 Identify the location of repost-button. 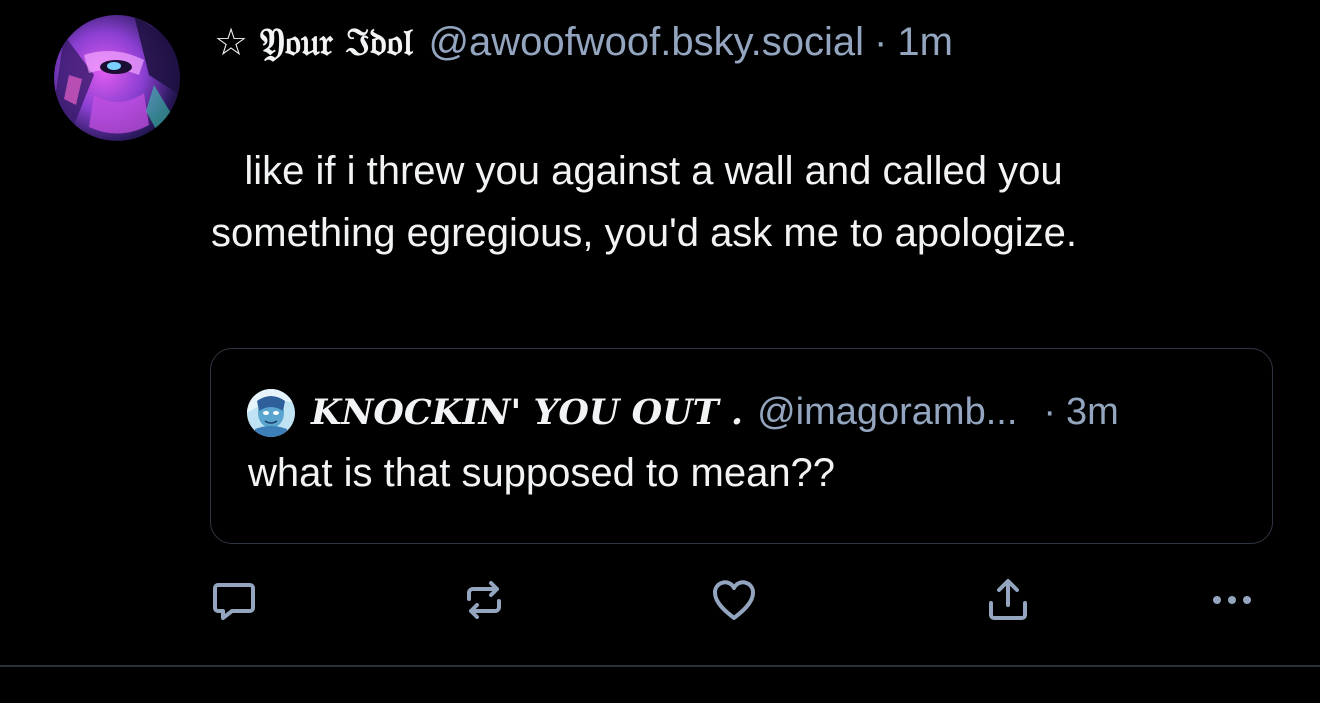
(484, 600).